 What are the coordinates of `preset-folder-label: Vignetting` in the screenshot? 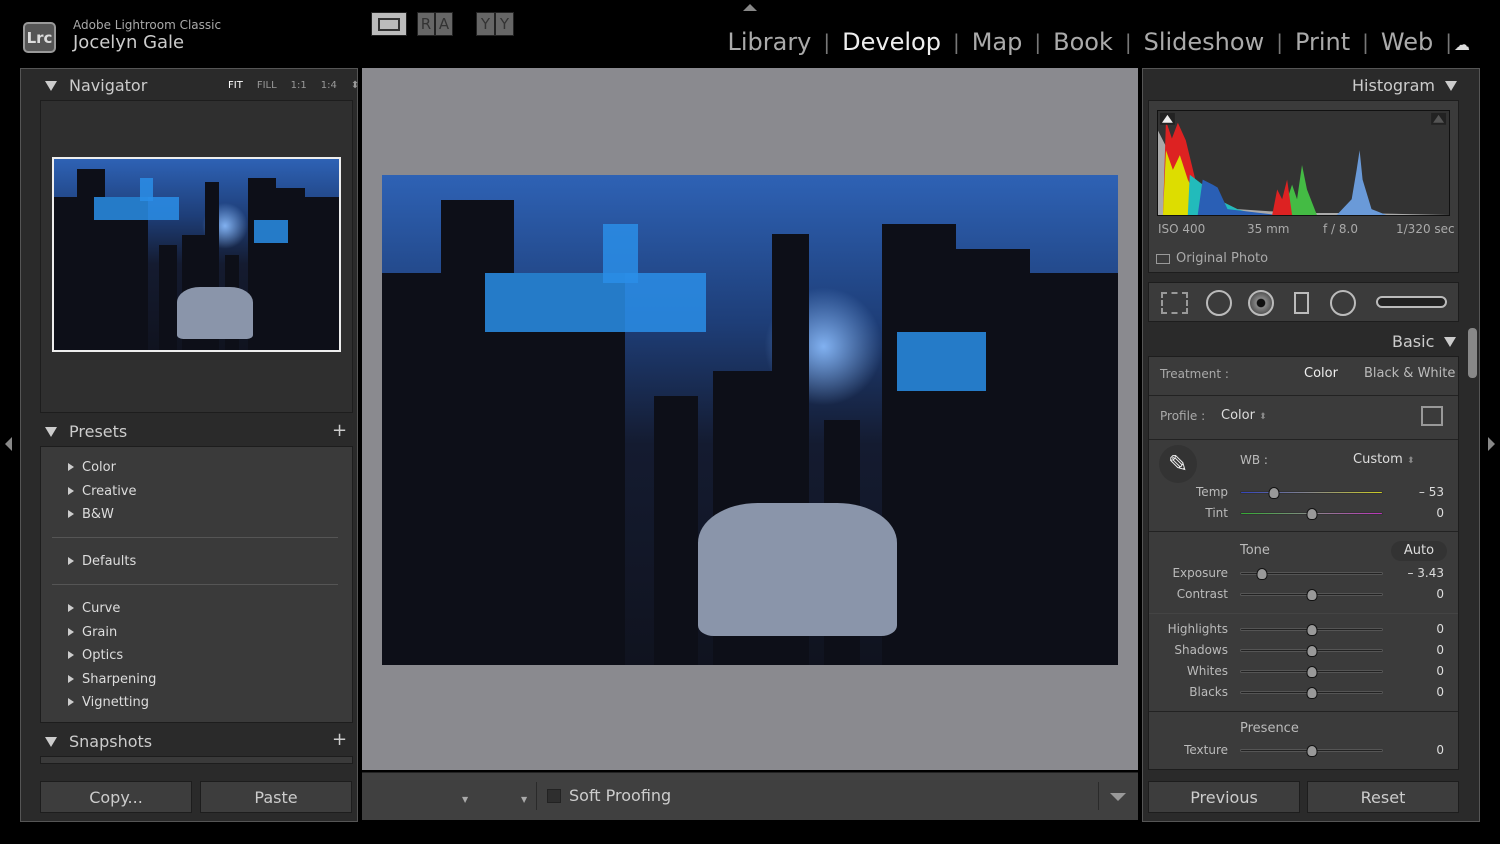 It's located at (116, 702).